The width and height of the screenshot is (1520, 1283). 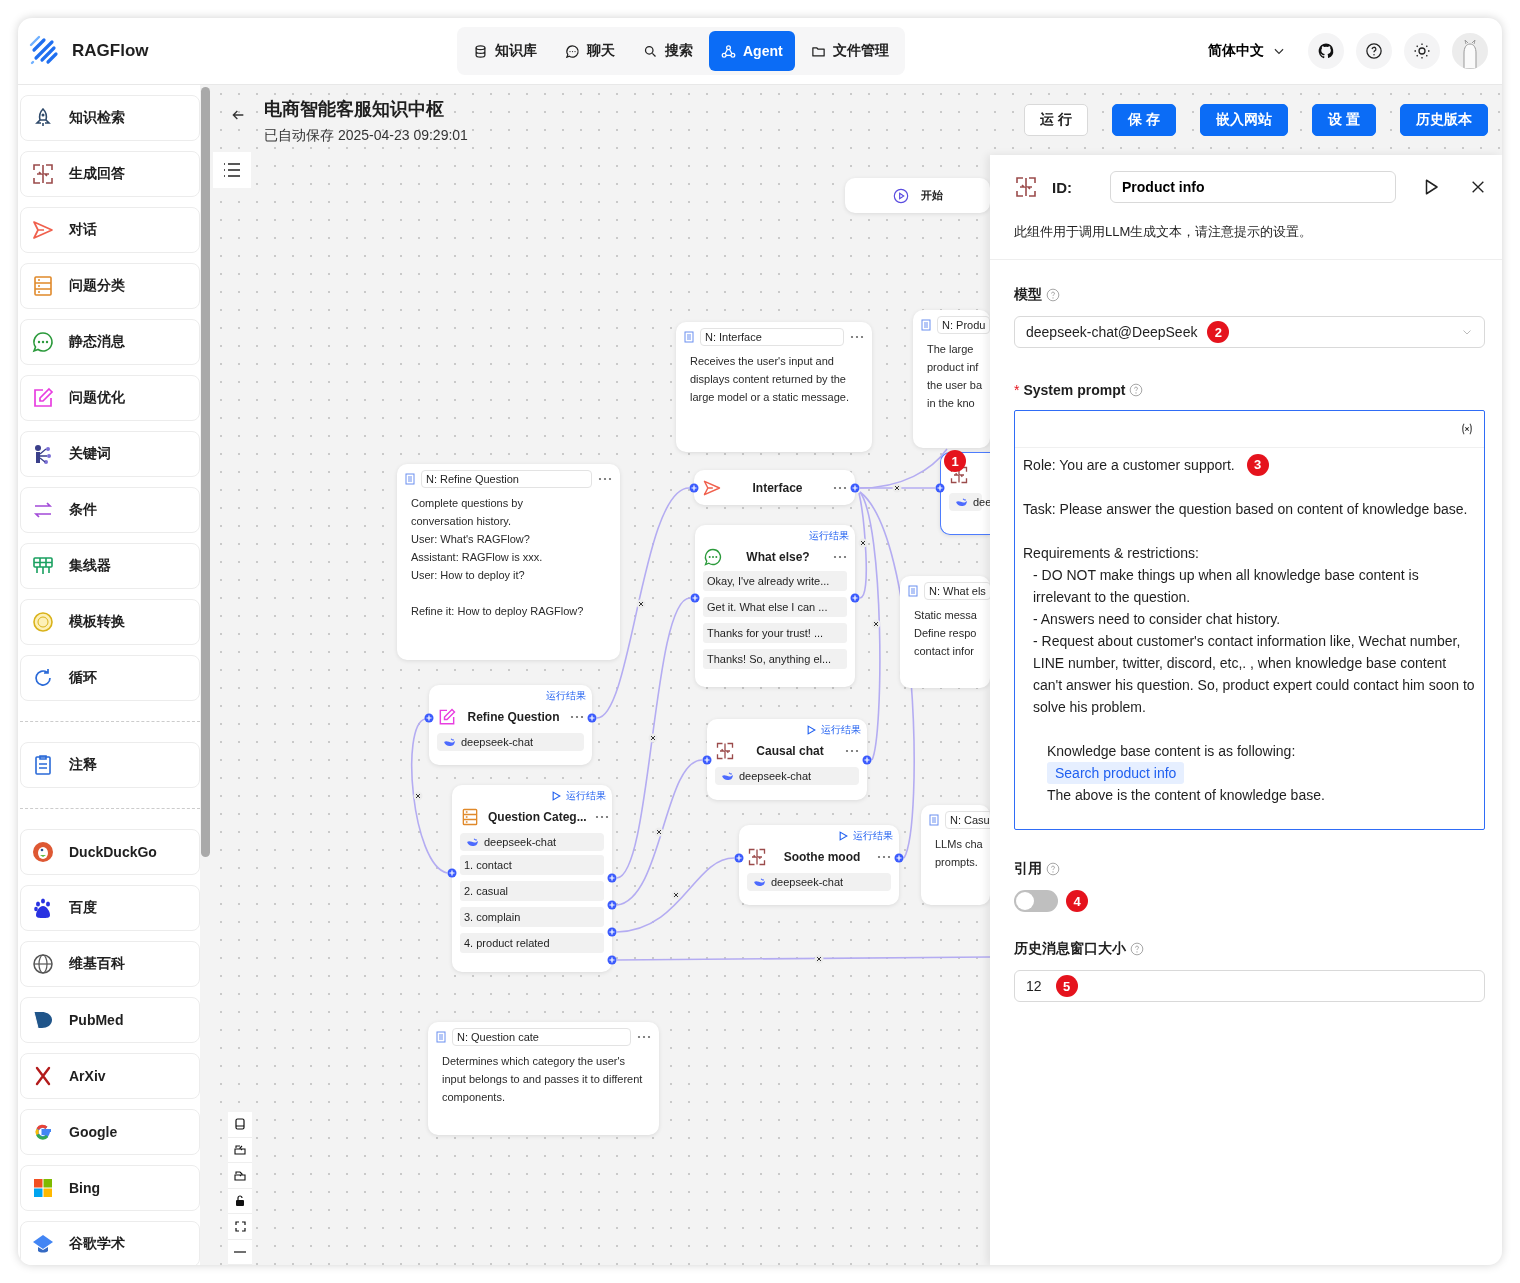 I want to click on component-item: 模板转换, so click(x=110, y=622).